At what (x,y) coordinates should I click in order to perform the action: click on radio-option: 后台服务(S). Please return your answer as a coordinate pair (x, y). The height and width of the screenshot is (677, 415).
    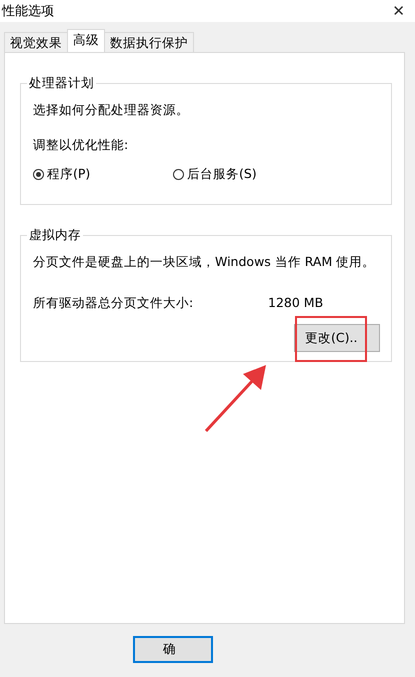
    Looking at the image, I should click on (243, 174).